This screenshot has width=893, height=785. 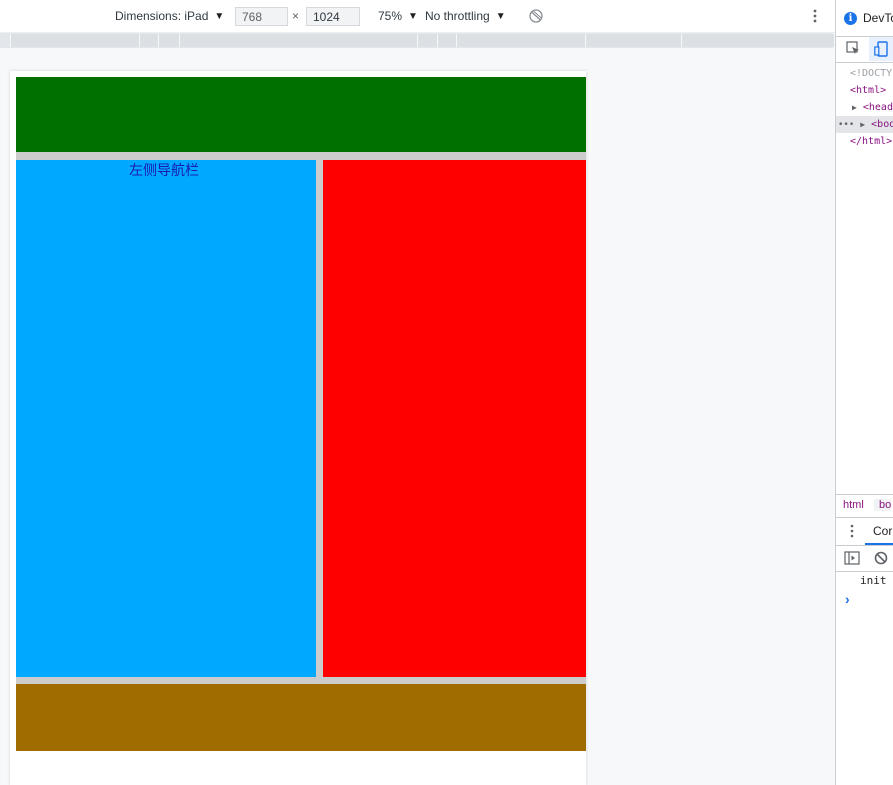 What do you see at coordinates (296, 16) in the screenshot?
I see `times-sign: ×` at bounding box center [296, 16].